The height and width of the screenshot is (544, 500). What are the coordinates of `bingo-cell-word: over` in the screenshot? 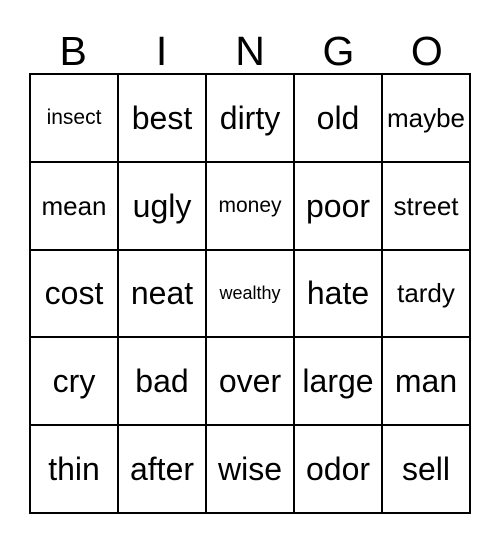 It's located at (250, 381).